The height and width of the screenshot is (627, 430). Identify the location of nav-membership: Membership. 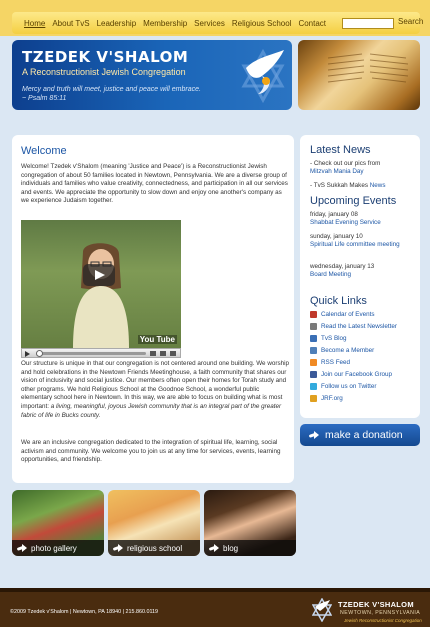
(165, 23).